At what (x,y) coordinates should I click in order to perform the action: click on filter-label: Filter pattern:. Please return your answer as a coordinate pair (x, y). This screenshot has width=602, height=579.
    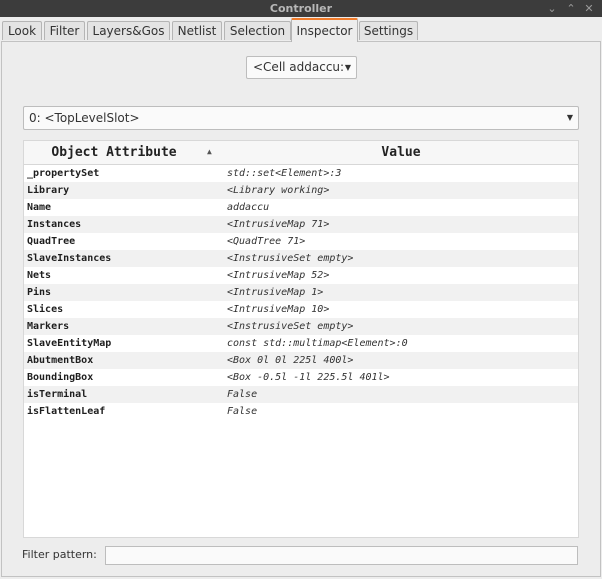
    Looking at the image, I should click on (59, 554).